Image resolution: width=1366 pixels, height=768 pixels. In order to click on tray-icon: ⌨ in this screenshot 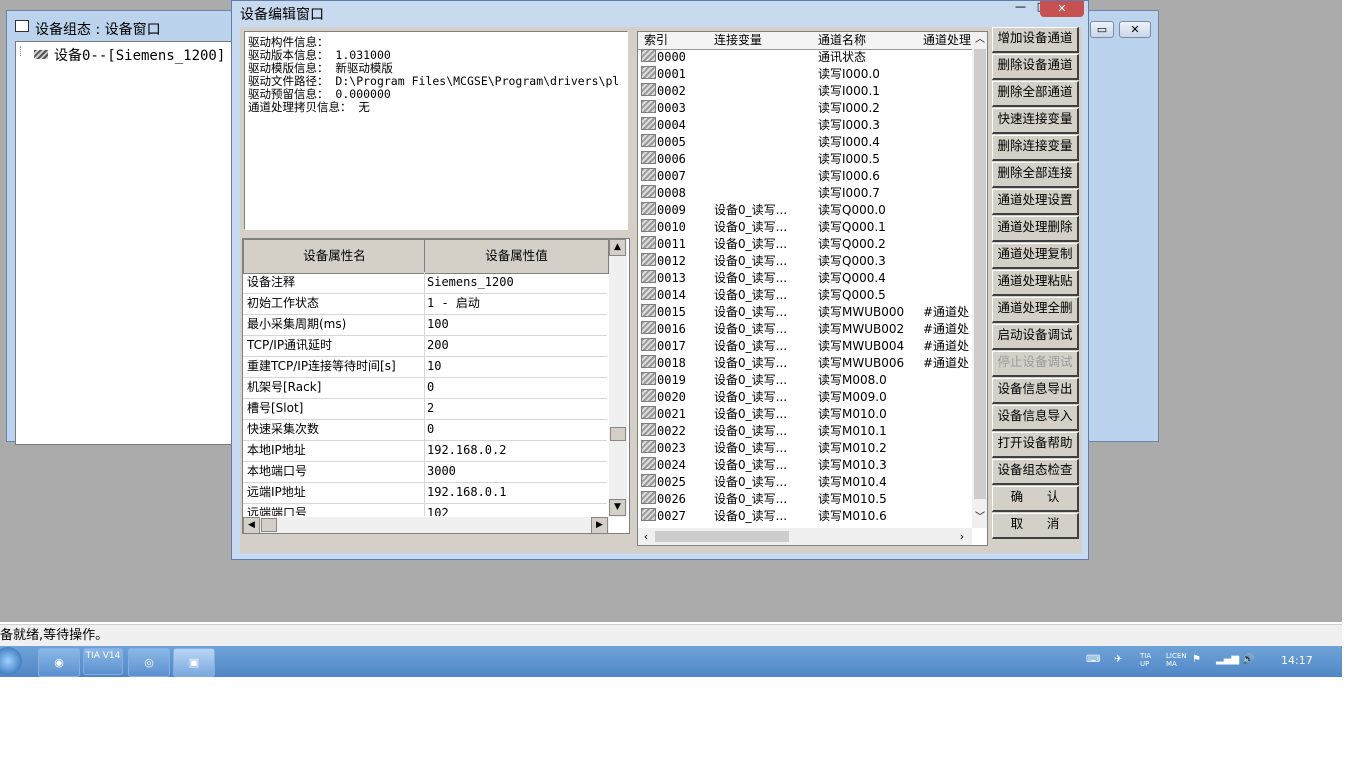, I will do `click(1093, 659)`.